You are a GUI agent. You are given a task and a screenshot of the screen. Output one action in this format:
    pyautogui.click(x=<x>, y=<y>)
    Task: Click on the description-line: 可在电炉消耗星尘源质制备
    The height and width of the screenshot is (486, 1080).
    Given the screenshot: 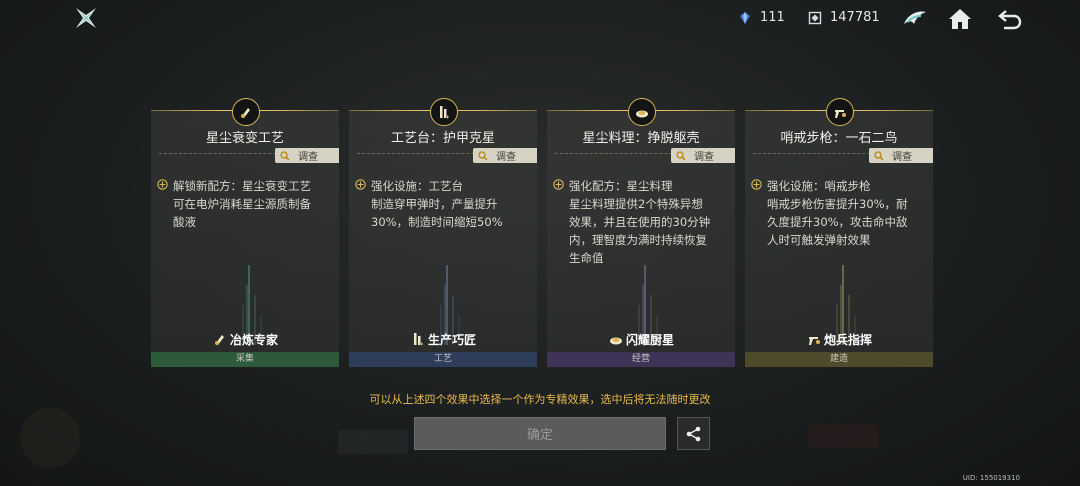 What is the action you would take?
    pyautogui.click(x=242, y=204)
    